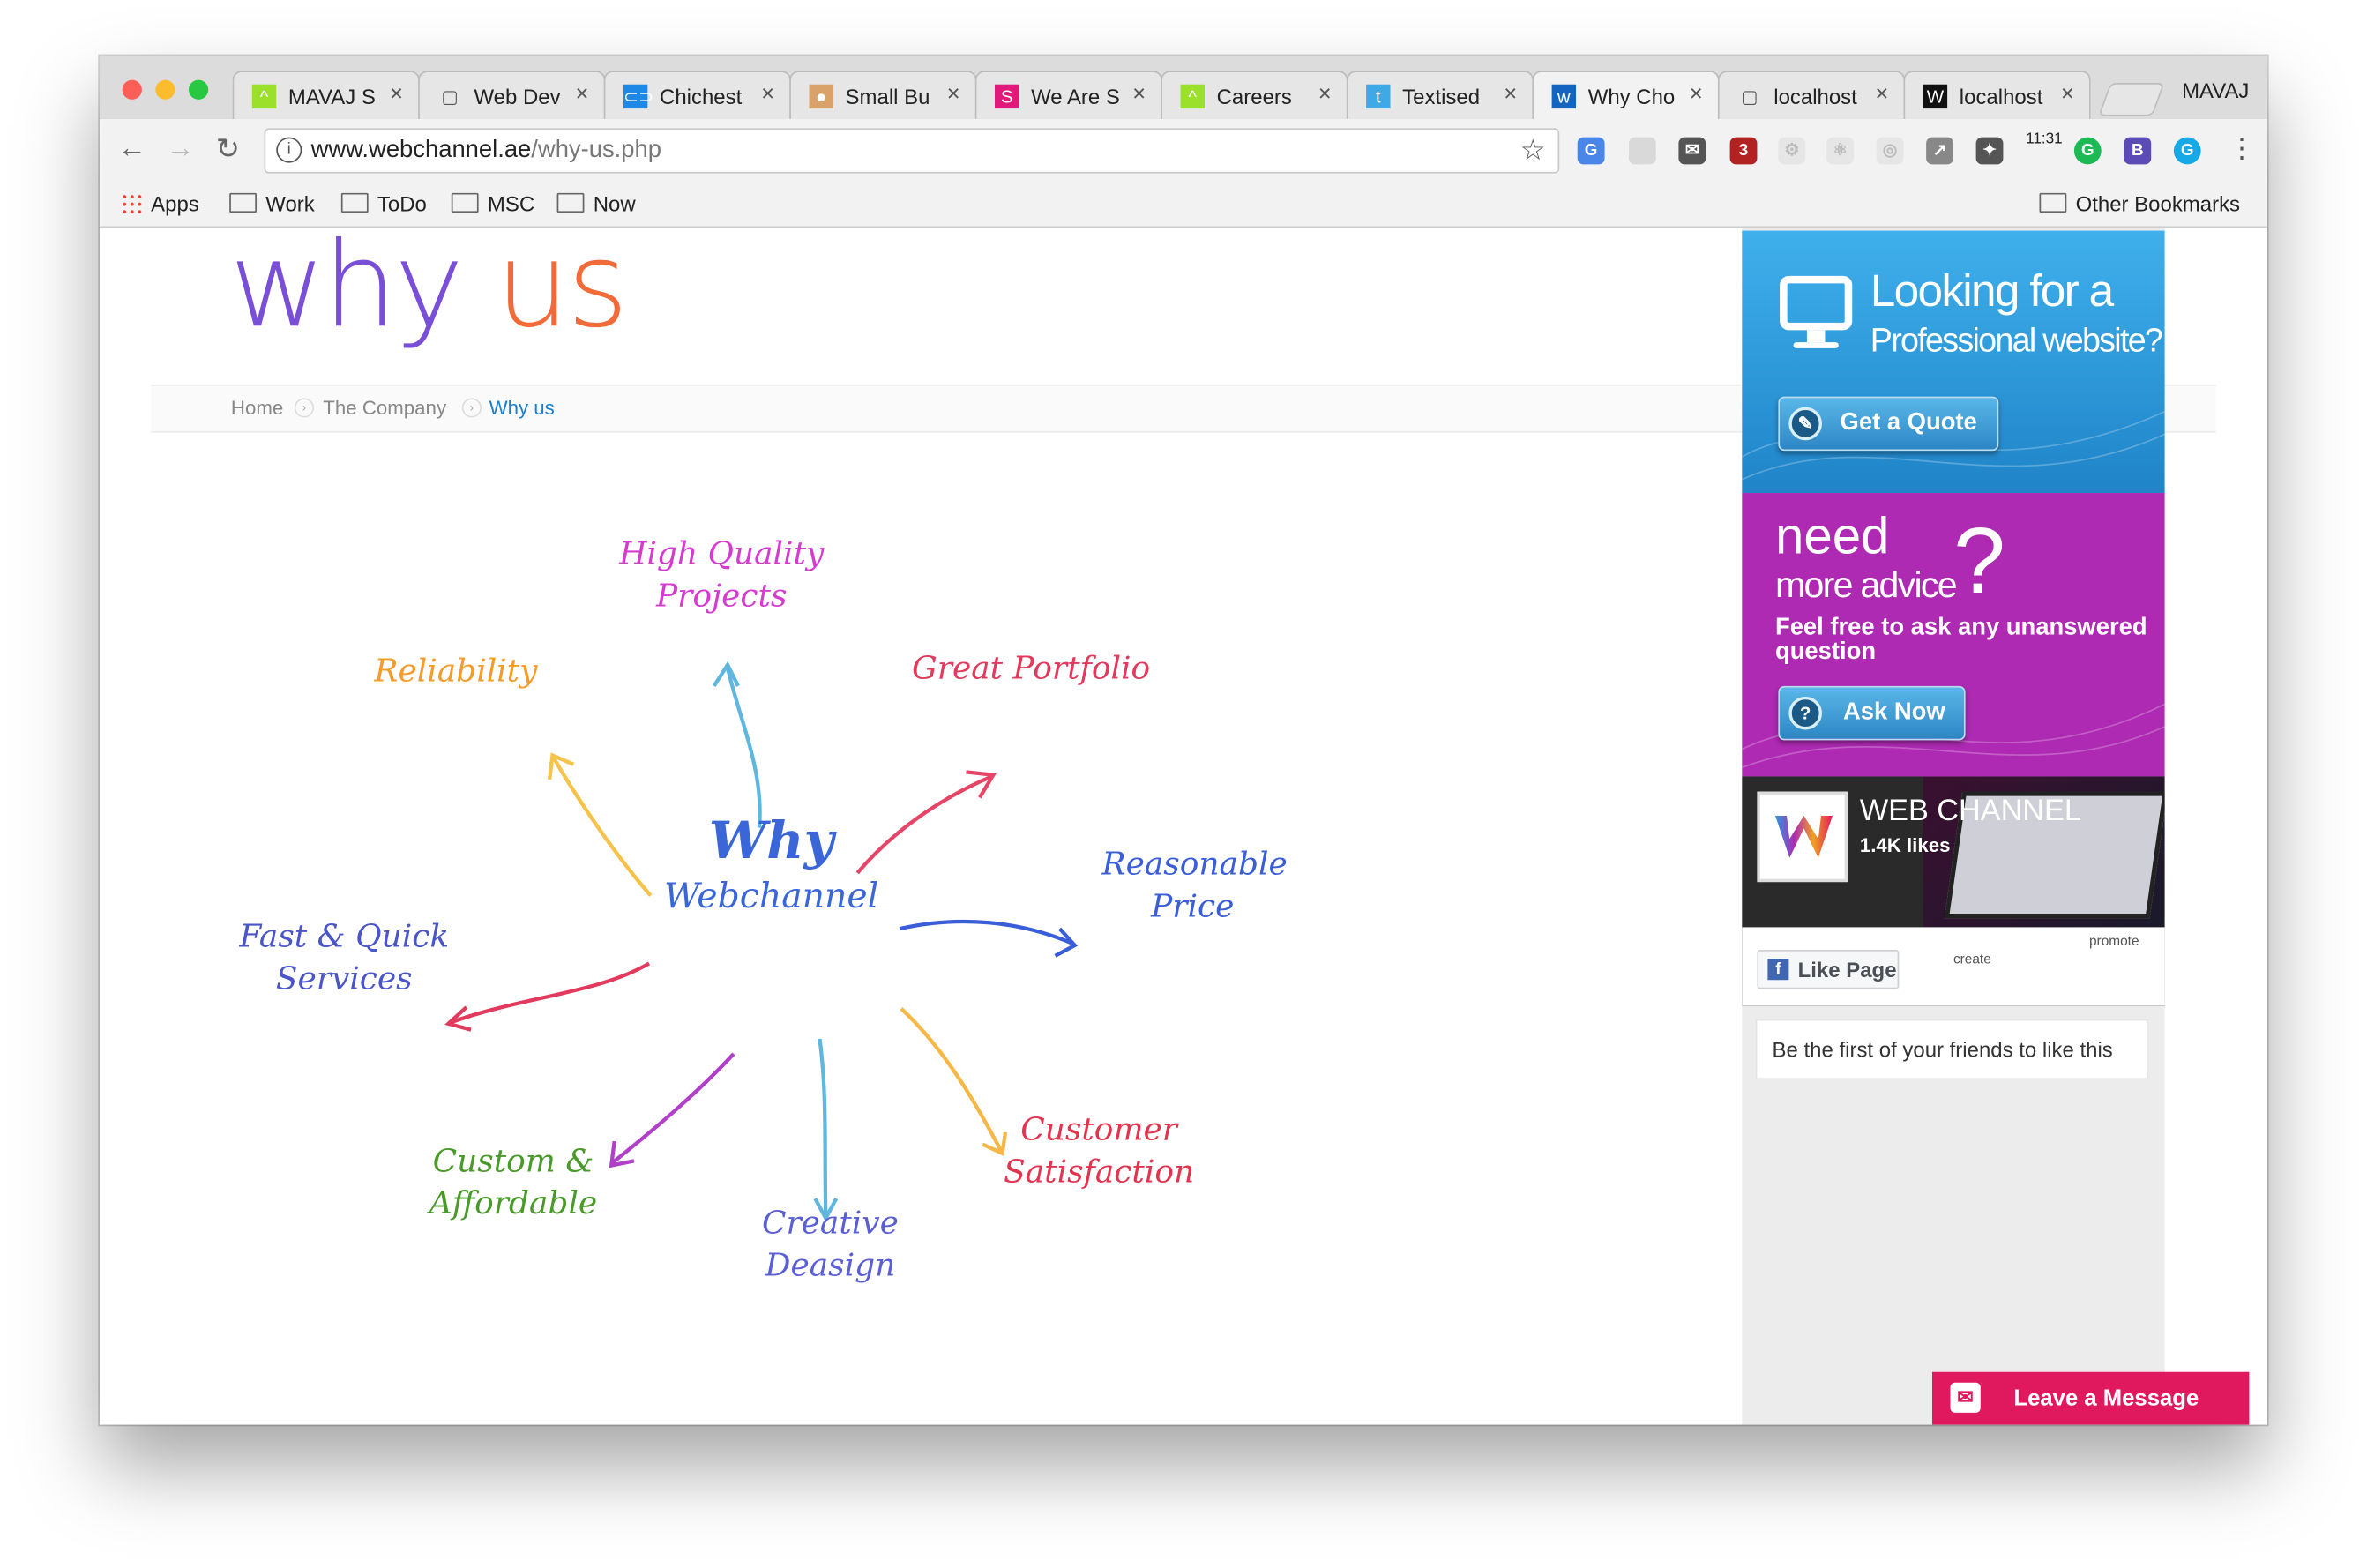 This screenshot has width=2367, height=1568. I want to click on get-quote-button: ✎ Get a Quote, so click(1888, 424).